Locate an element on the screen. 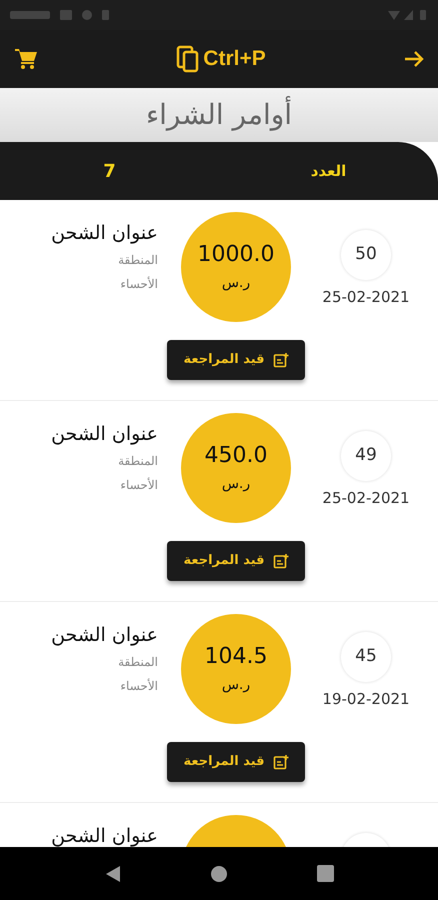 The image size is (438, 900). notification-icon is located at coordinates (66, 15).